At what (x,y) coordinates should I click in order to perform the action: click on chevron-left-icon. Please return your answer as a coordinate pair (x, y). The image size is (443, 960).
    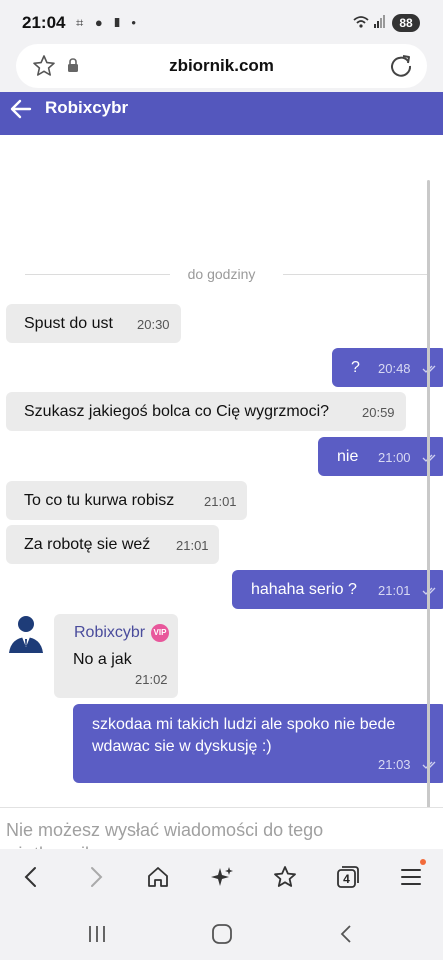
    Looking at the image, I should click on (31, 877).